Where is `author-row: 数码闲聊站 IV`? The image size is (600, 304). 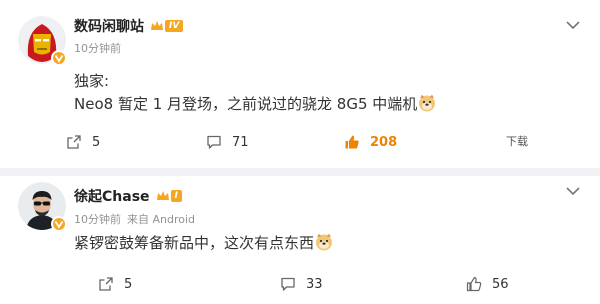 author-row: 数码闲聊站 IV is located at coordinates (129, 26).